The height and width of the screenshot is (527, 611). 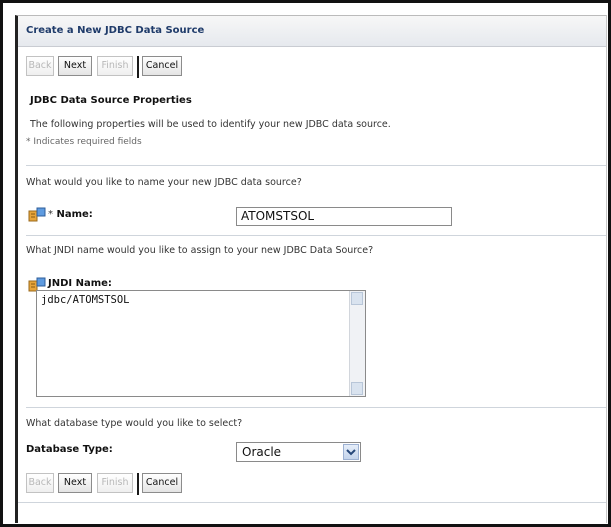 I want to click on jndi-value: jdbc/ATOMSTSOL, so click(x=85, y=300).